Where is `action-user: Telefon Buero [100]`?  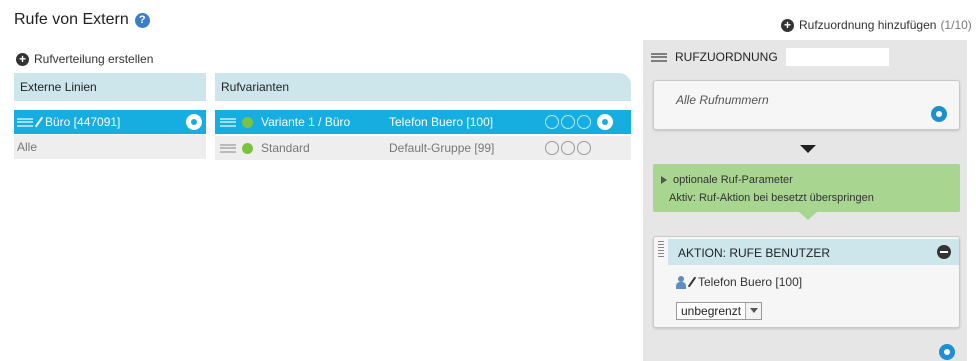
action-user: Telefon Buero [100] is located at coordinates (739, 282).